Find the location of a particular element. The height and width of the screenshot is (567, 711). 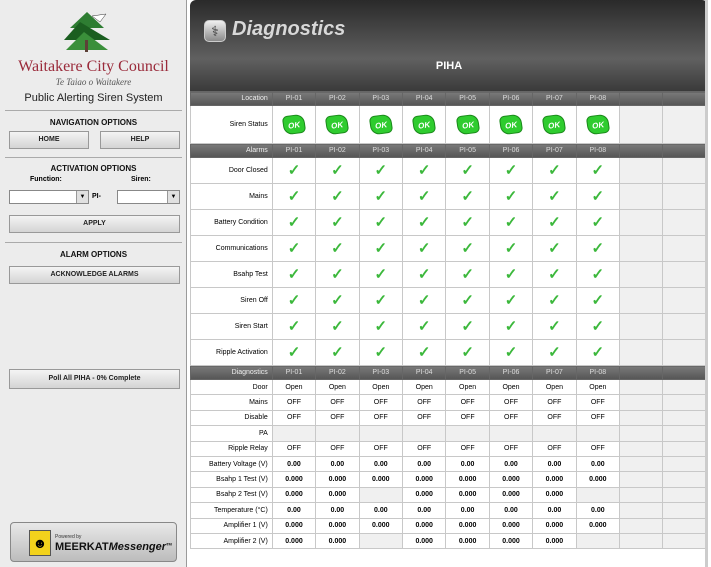

poll-all-button: Poll All PIHA - 0% Complete is located at coordinates (94, 379).